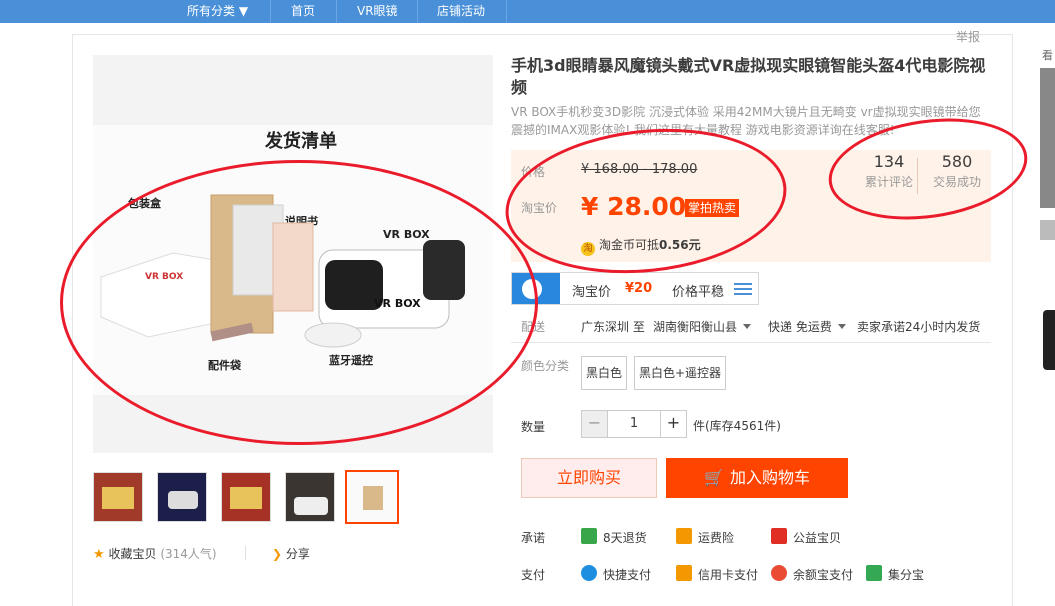 This screenshot has width=1055, height=606. What do you see at coordinates (823, 574) in the screenshot?
I see `payment-yuebao: 余额宝支付` at bounding box center [823, 574].